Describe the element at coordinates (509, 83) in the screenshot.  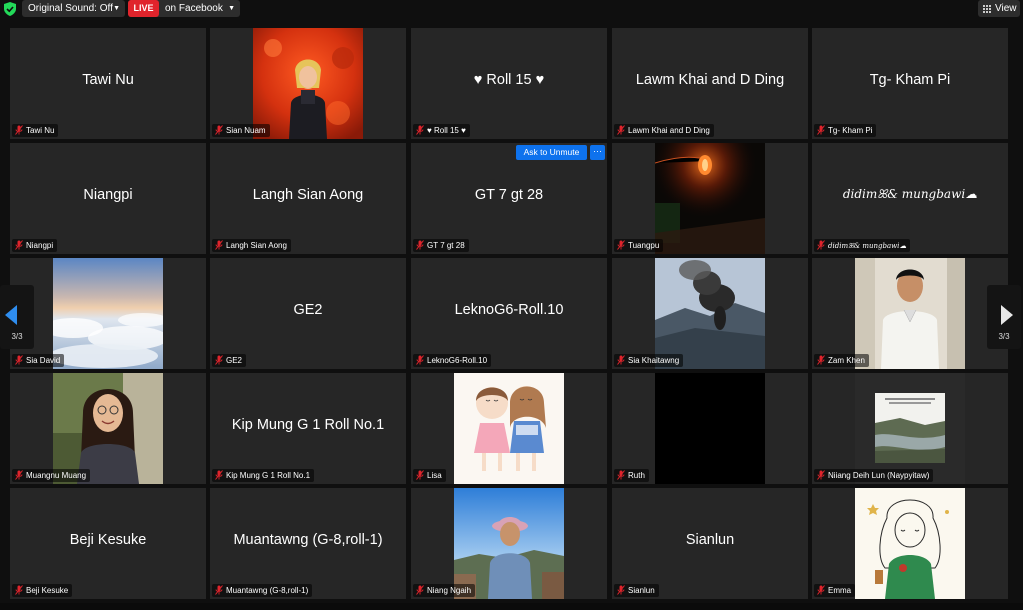
I see `participant-tile: ♥ Roll 15 ♥ ♥ Roll 15 ♥` at that location.